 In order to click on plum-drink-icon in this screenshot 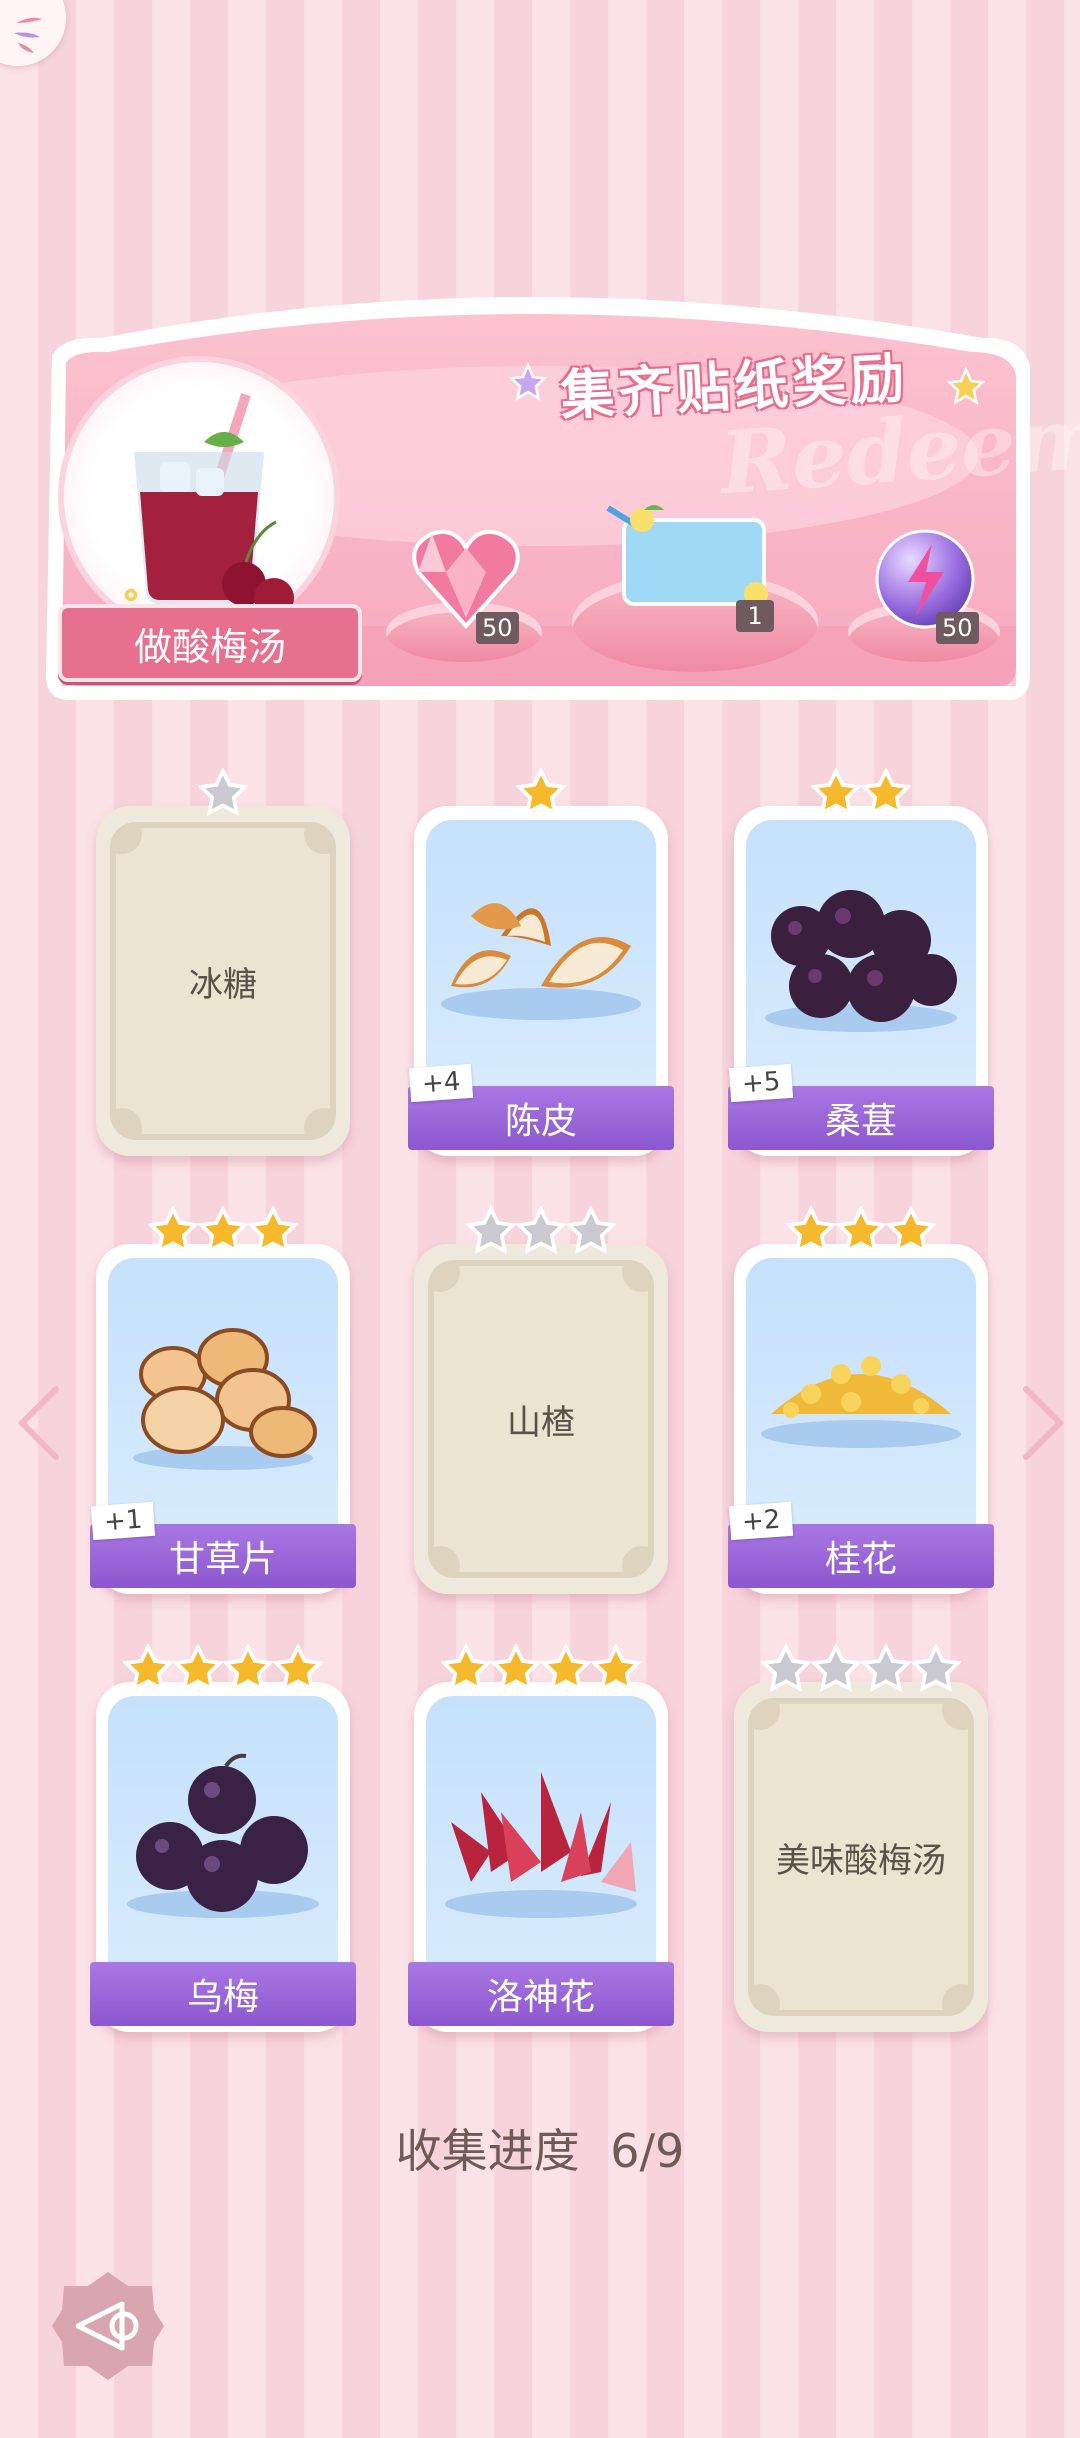, I will do `click(214, 505)`.